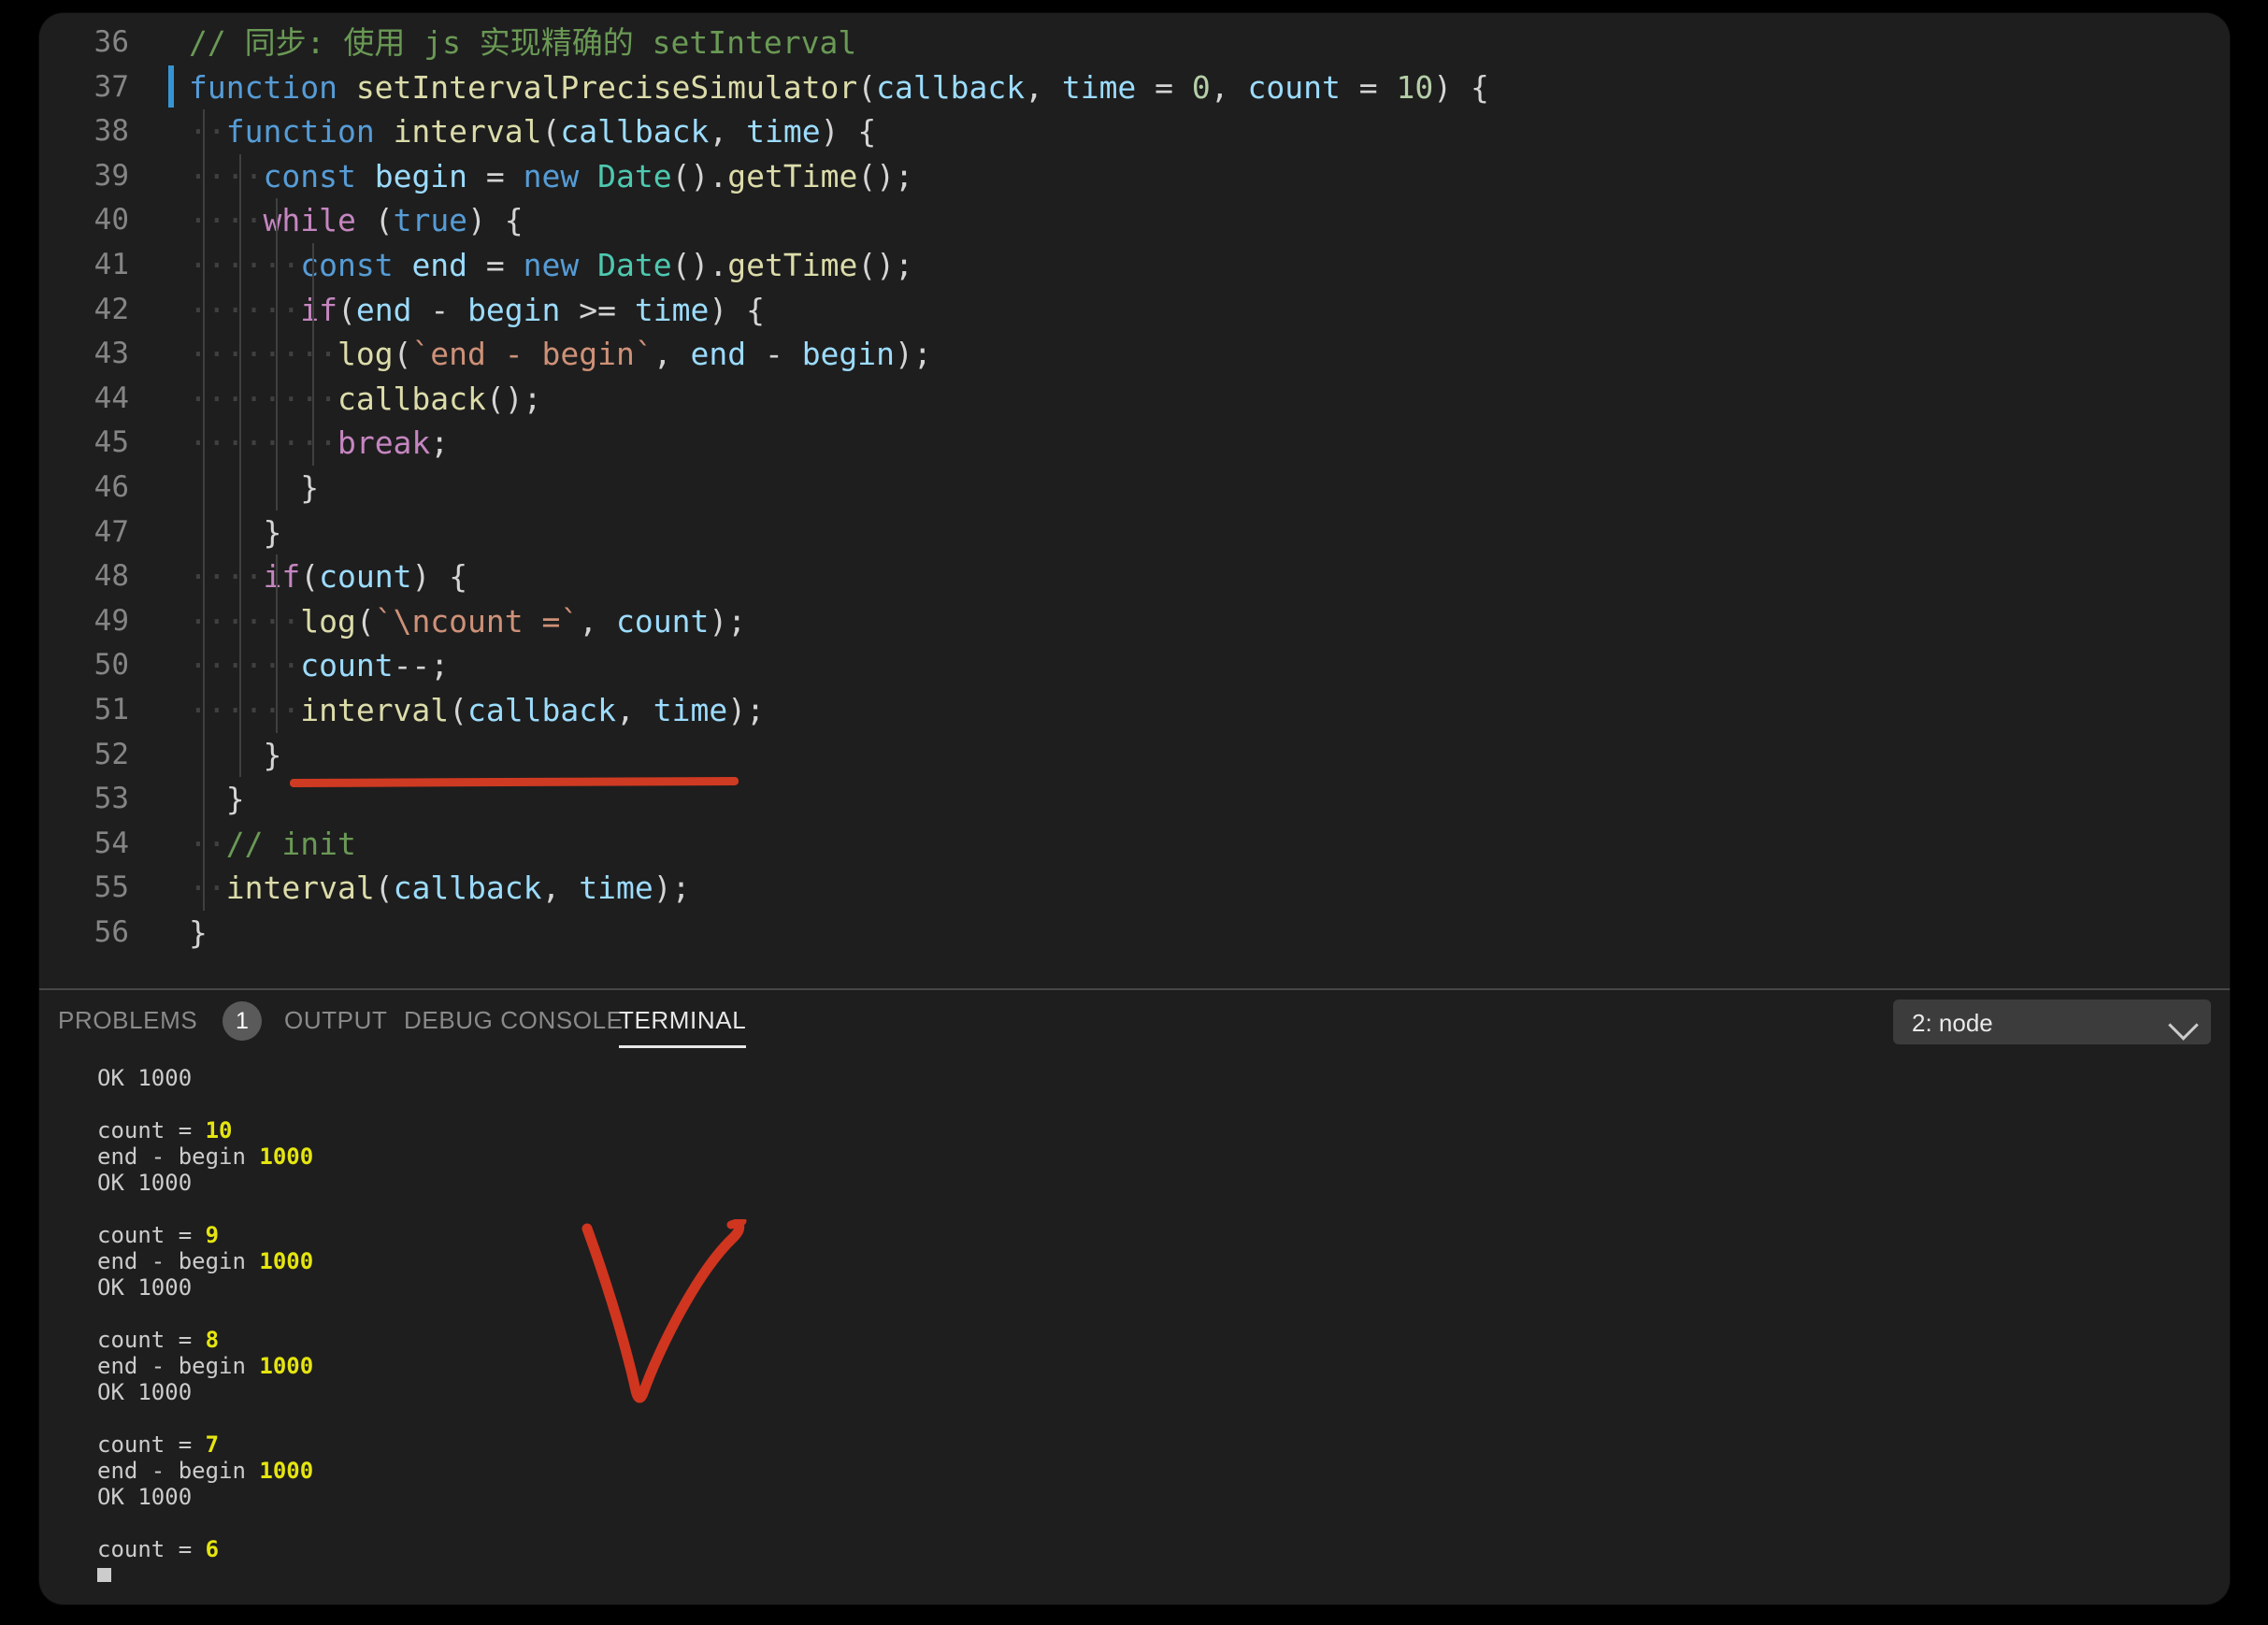 The height and width of the screenshot is (1625, 2268). I want to click on code-line-text: }, so click(254, 488).